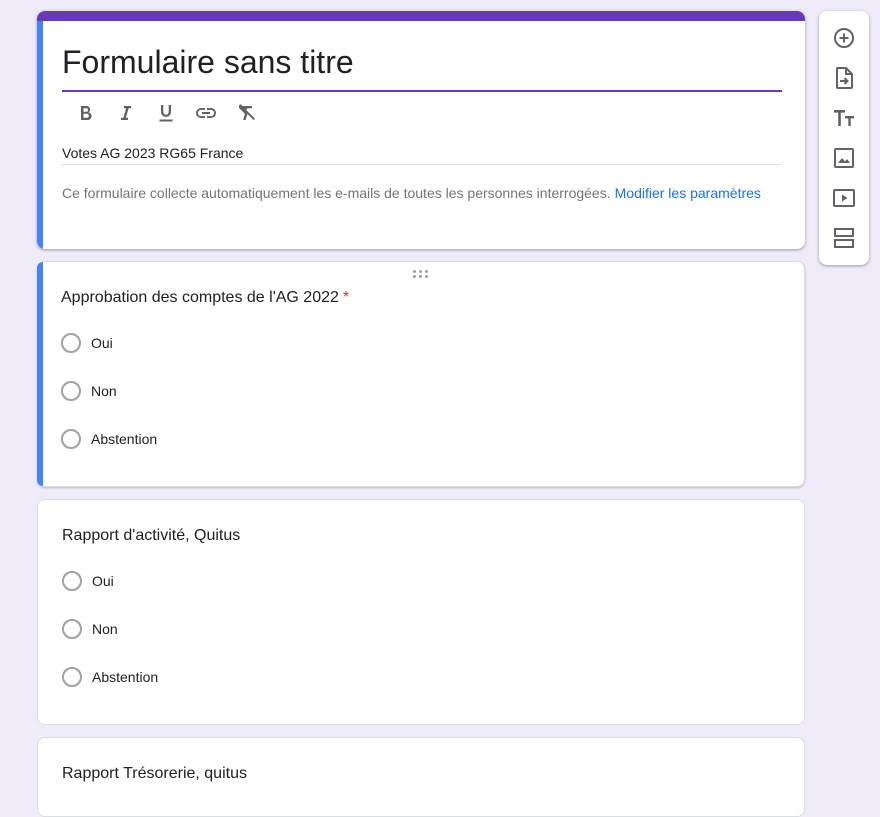 The image size is (880, 817). What do you see at coordinates (844, 38) in the screenshot?
I see `add-question-icon` at bounding box center [844, 38].